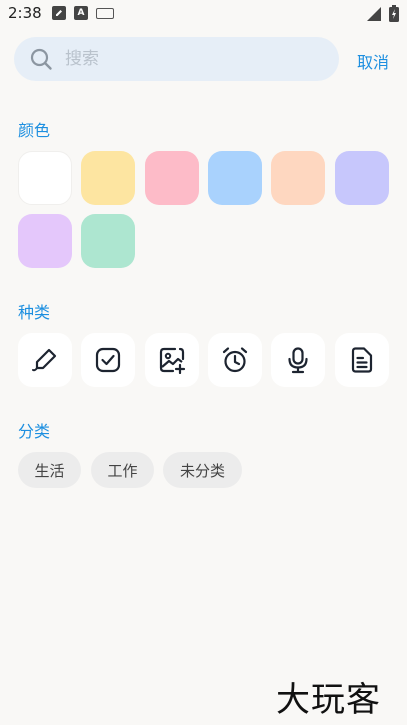  I want to click on status-notification-icons: A, so click(83, 13).